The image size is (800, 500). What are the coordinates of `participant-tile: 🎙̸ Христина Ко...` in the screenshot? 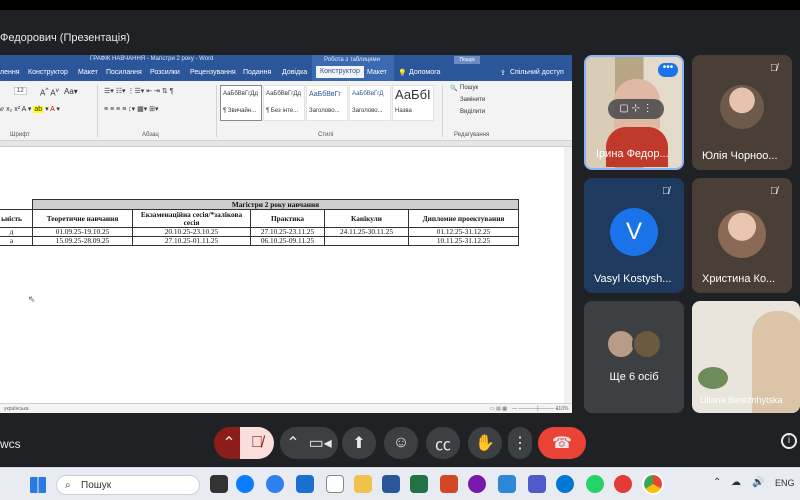 It's located at (742, 235).